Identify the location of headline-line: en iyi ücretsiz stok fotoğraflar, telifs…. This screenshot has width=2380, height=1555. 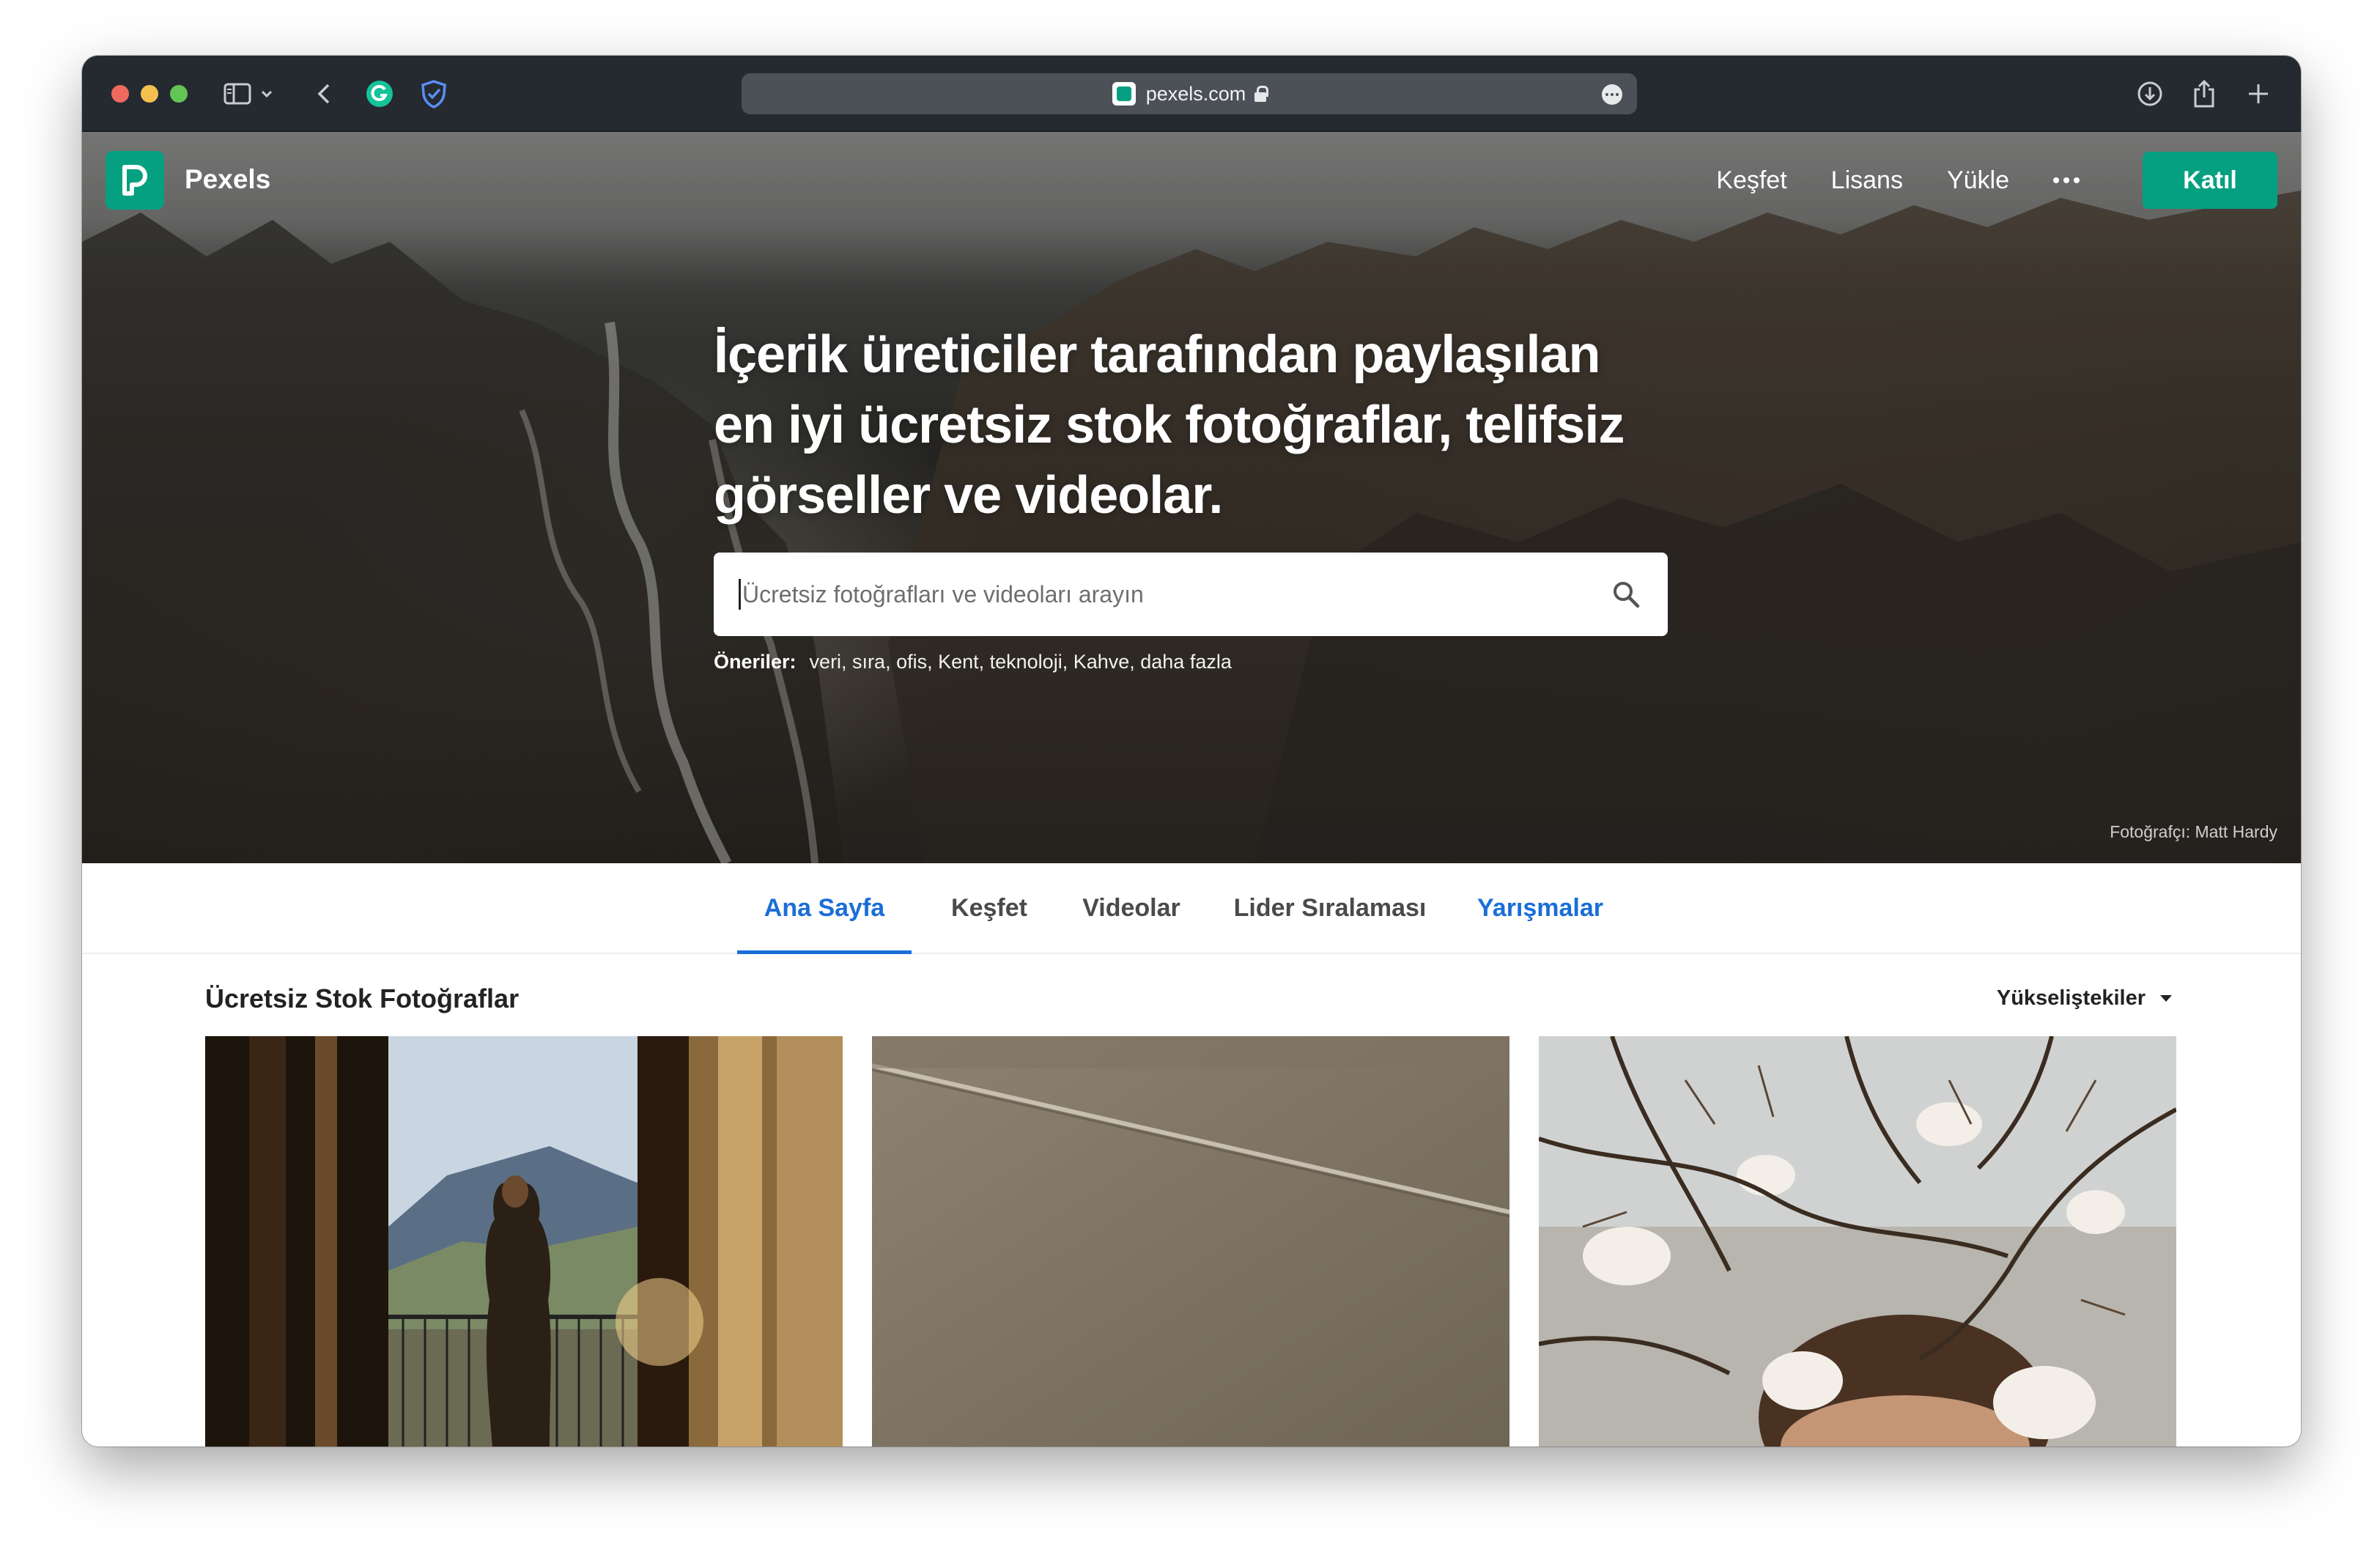
(1169, 425).